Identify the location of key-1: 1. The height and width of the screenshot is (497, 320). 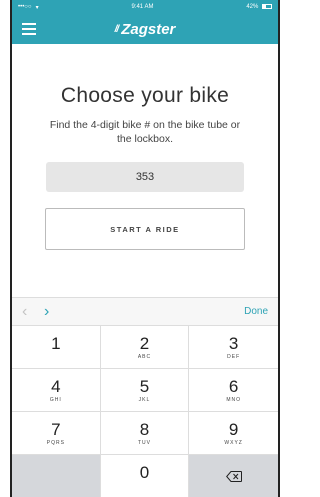
(56, 347).